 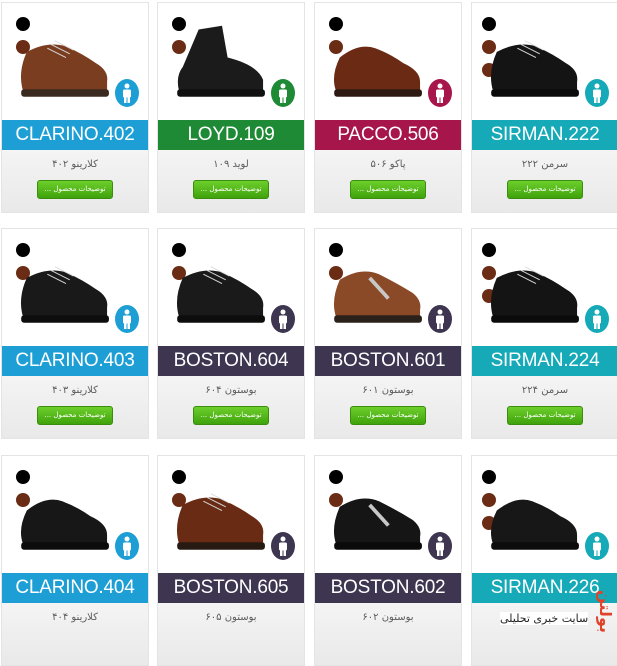 I want to click on product-model-label: CLARINO.402, so click(x=75, y=135).